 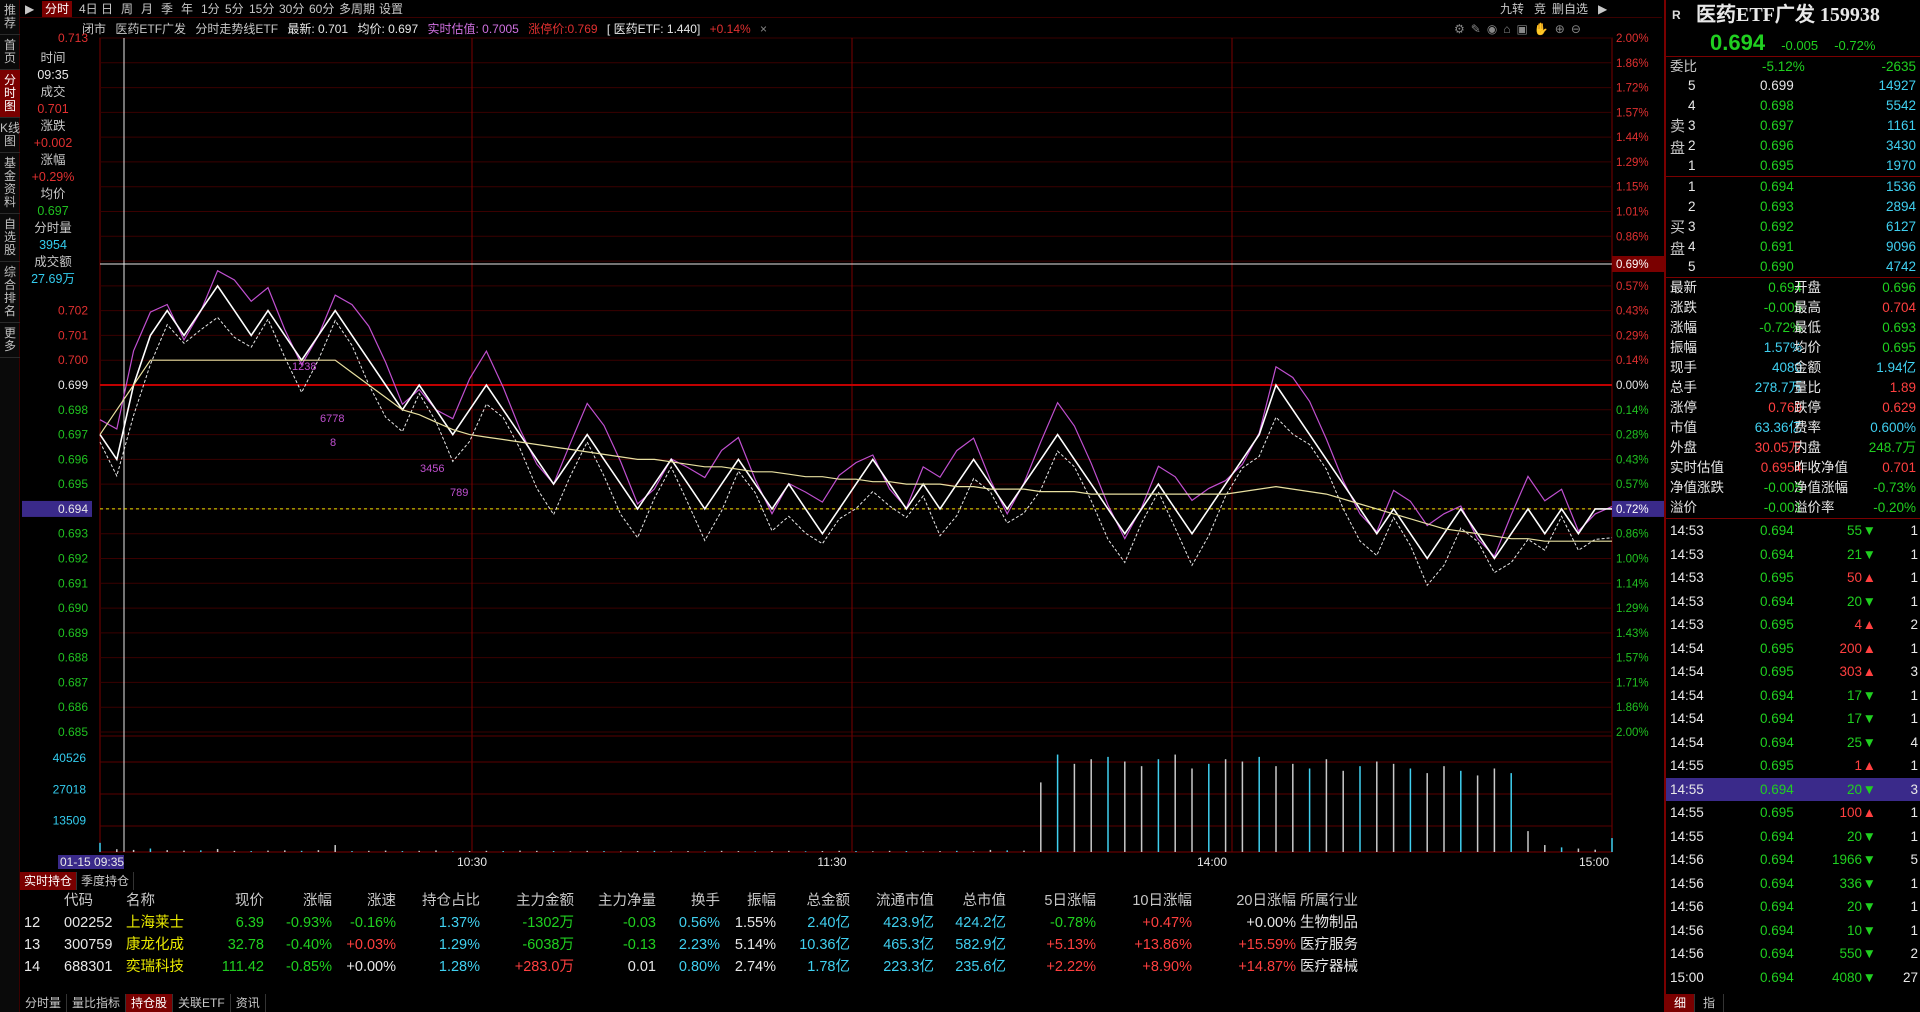 I want to click on price-tick: 0.693, so click(x=73, y=534).